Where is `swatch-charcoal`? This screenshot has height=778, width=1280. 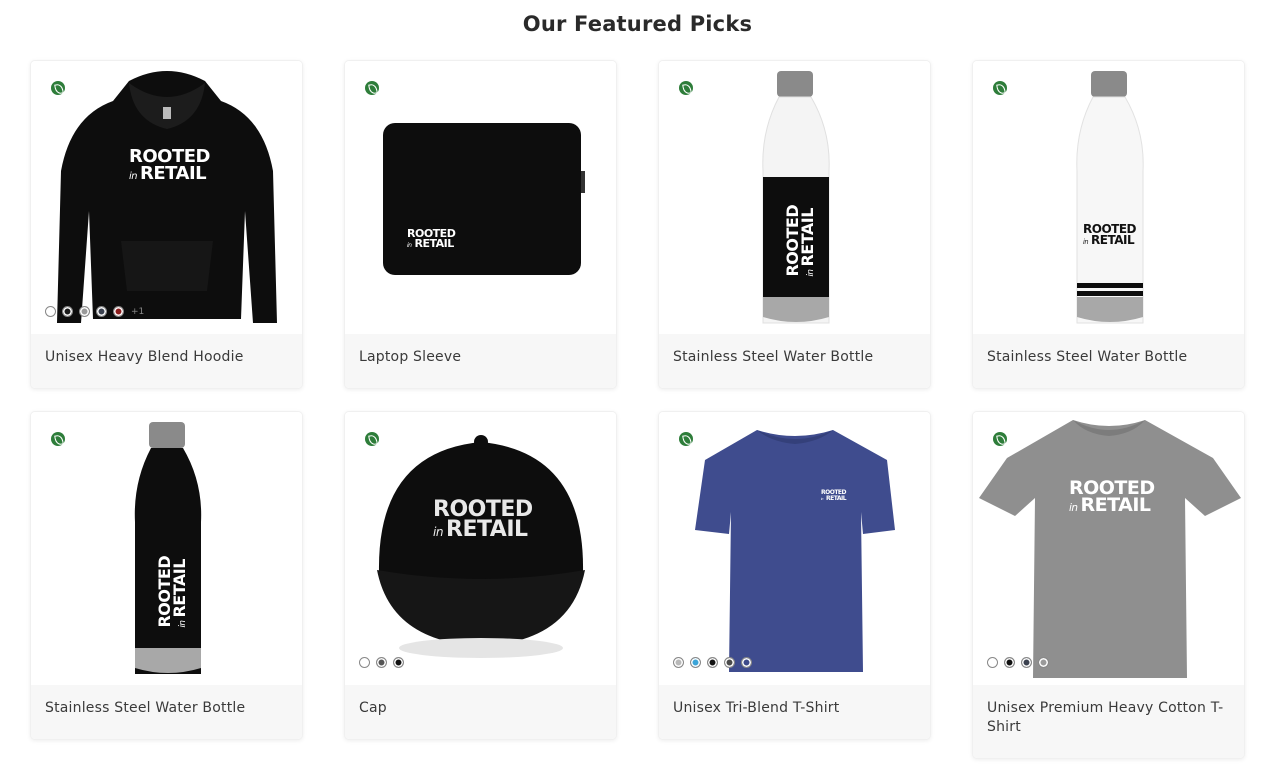 swatch-charcoal is located at coordinates (729, 662).